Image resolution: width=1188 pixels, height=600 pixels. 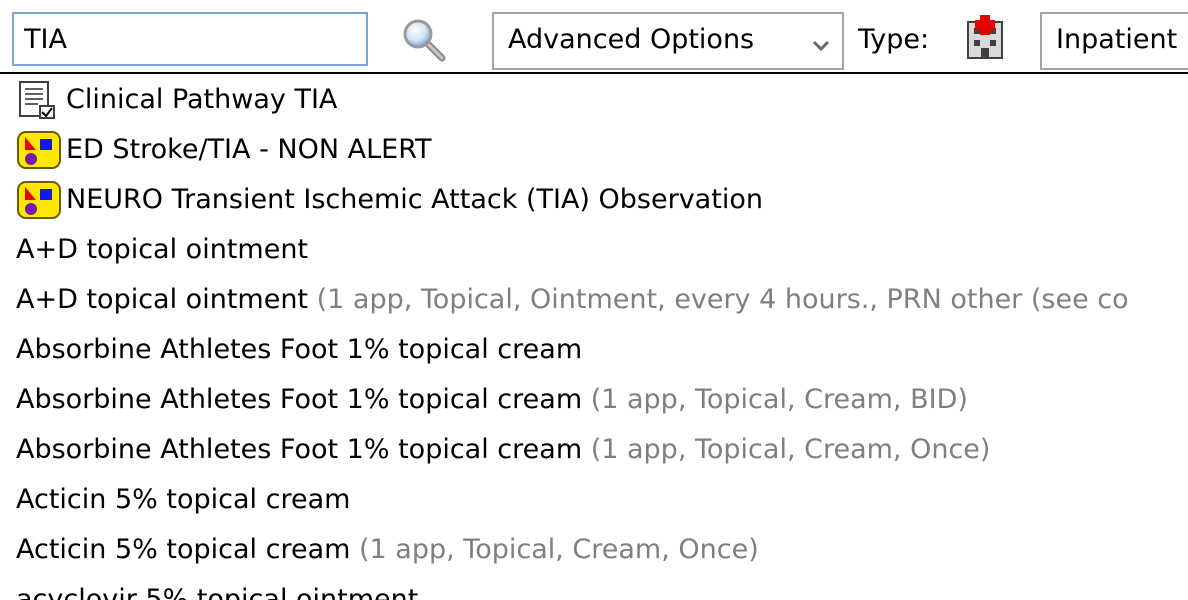 I want to click on chevron-down-icon, so click(x=821, y=46).